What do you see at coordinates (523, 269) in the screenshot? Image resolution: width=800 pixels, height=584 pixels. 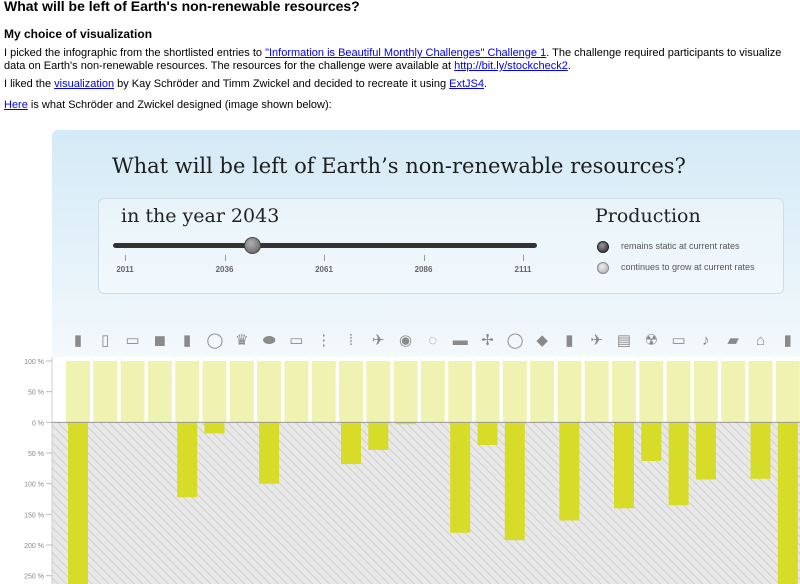 I see `slider-tick-label: 2111` at bounding box center [523, 269].